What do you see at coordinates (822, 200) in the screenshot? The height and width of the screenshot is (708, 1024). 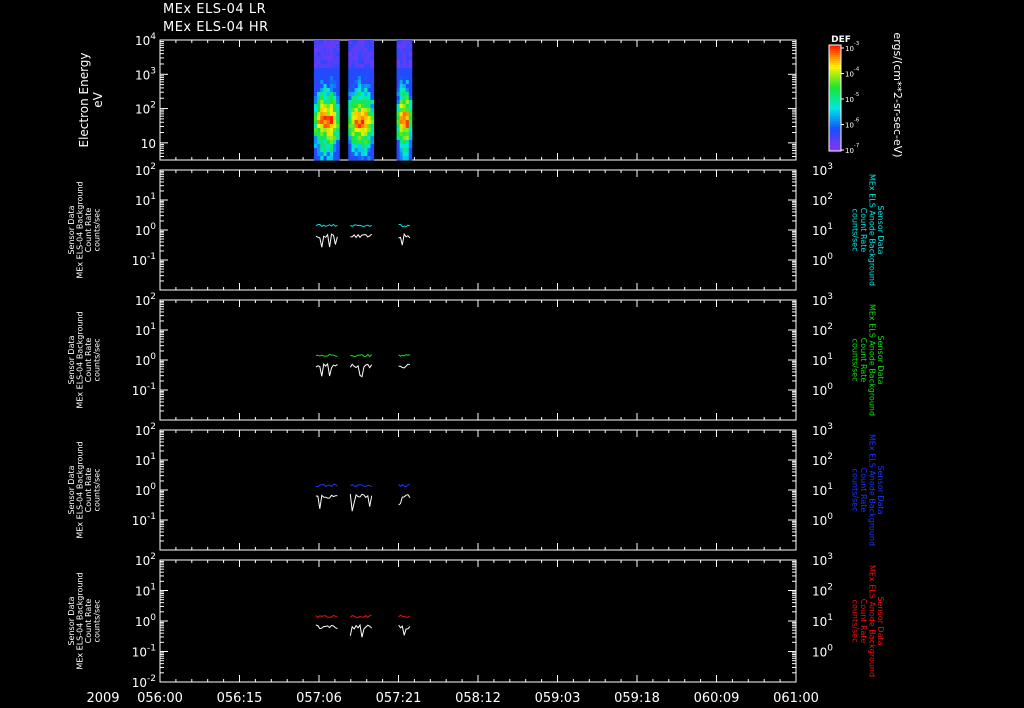 I see `right-tick-label: 102` at bounding box center [822, 200].